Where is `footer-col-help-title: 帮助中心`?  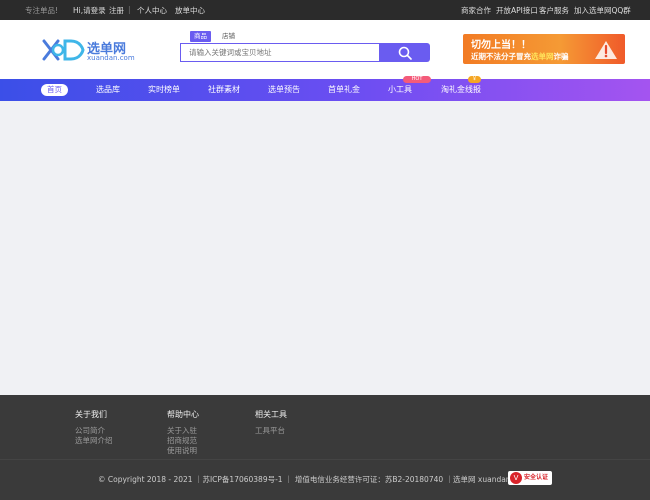 footer-col-help-title: 帮助中心 is located at coordinates (183, 414).